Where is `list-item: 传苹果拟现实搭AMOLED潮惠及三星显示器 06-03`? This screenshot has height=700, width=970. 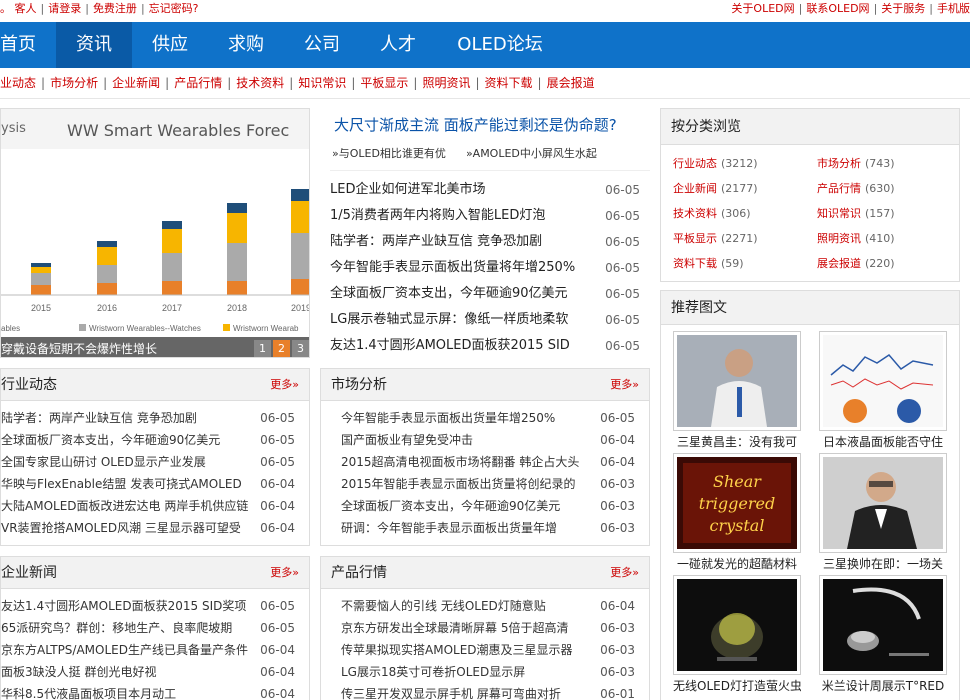 list-item: 传苹果拟现实搭AMOLED潮惠及三星显示器 06-03 is located at coordinates (485, 650).